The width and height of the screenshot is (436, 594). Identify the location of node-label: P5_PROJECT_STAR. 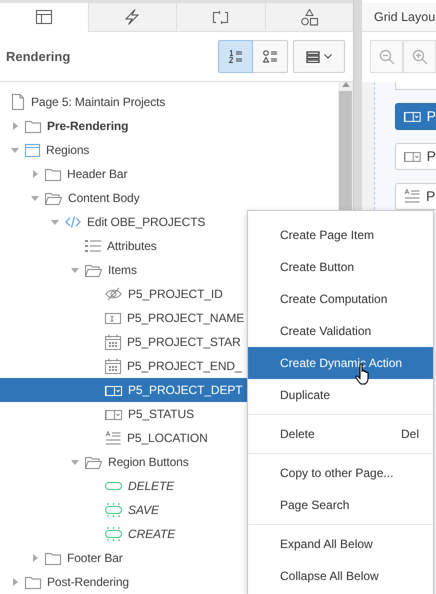
(184, 342).